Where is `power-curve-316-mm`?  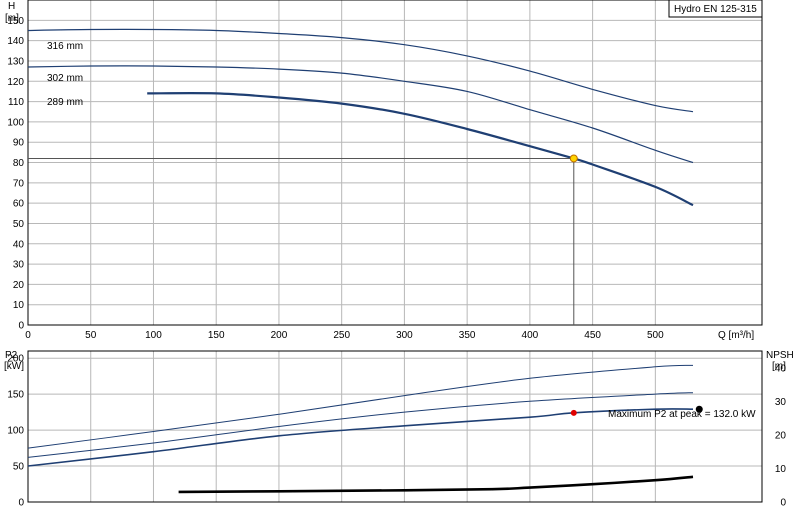
power-curve-316-mm is located at coordinates (360, 406).